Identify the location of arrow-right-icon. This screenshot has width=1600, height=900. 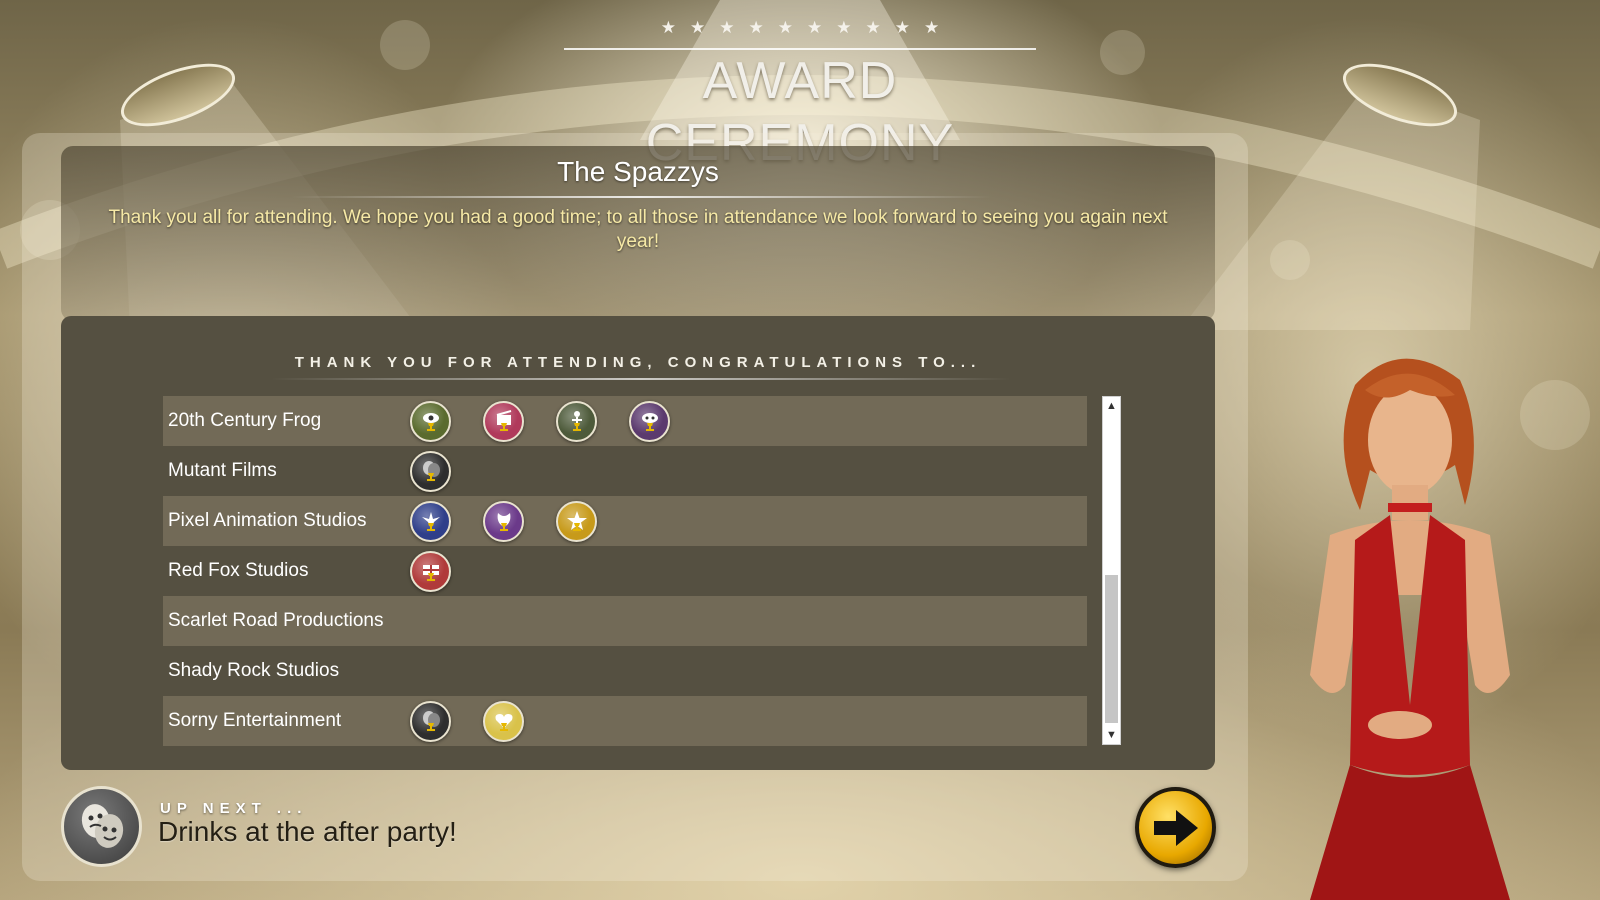
(1175, 827).